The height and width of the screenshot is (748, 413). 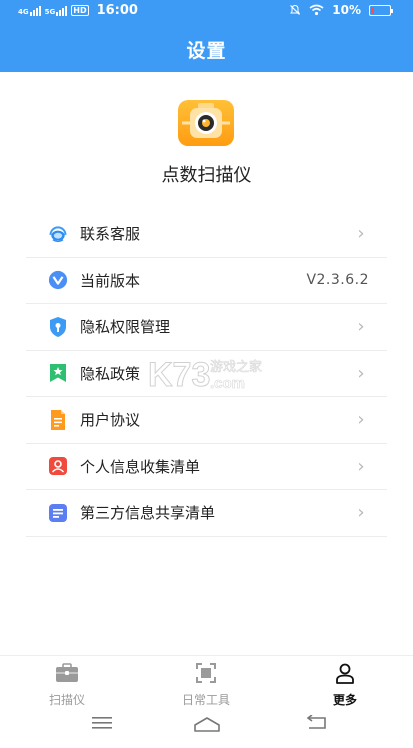 What do you see at coordinates (206, 420) in the screenshot?
I see `menu-item-user-agreement: 用户协议 ›` at bounding box center [206, 420].